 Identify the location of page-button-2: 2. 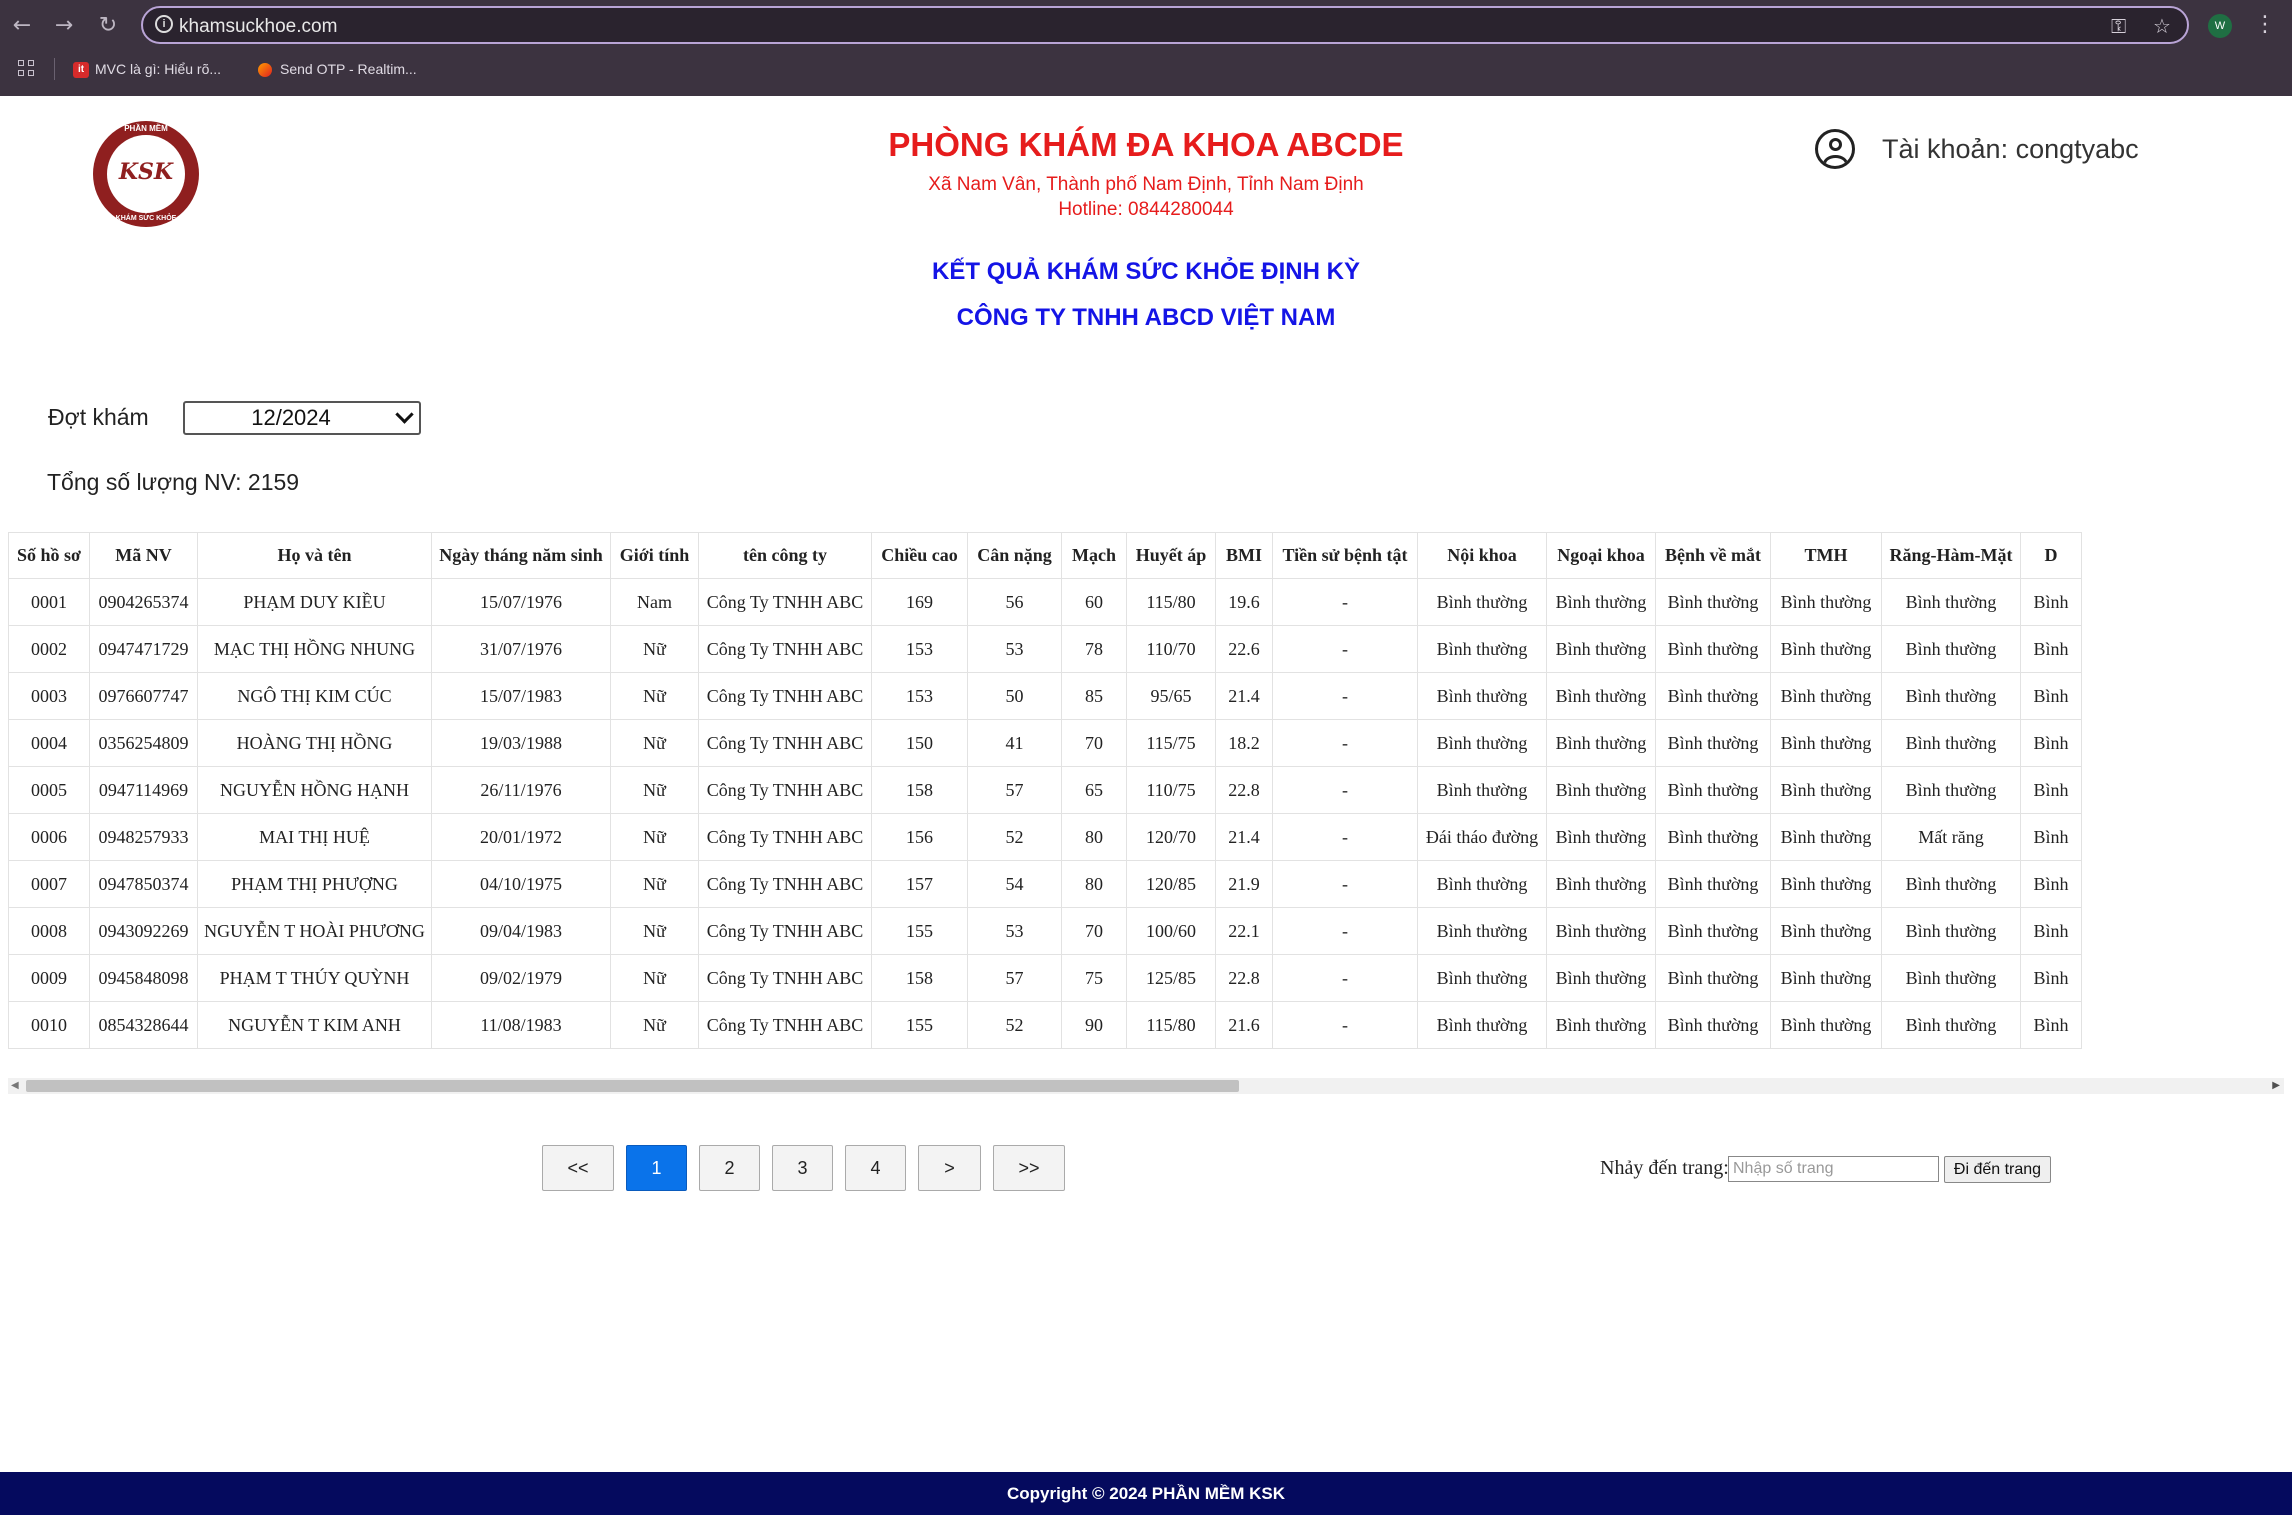
(729, 1168).